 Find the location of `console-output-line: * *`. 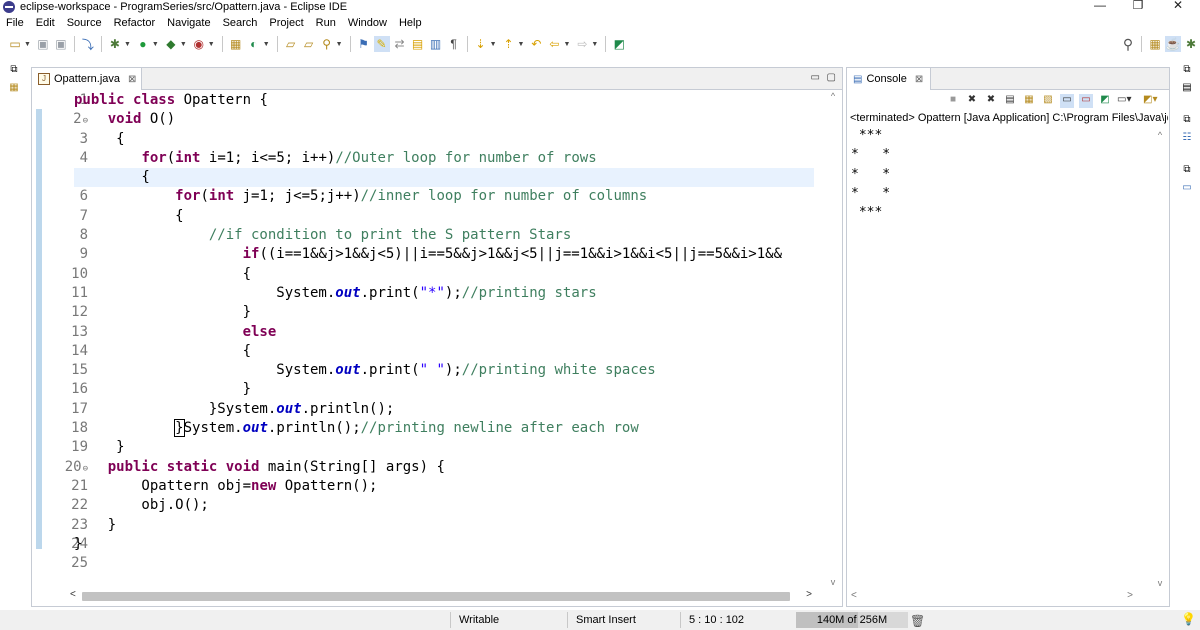

console-output-line: * * is located at coordinates (871, 174).